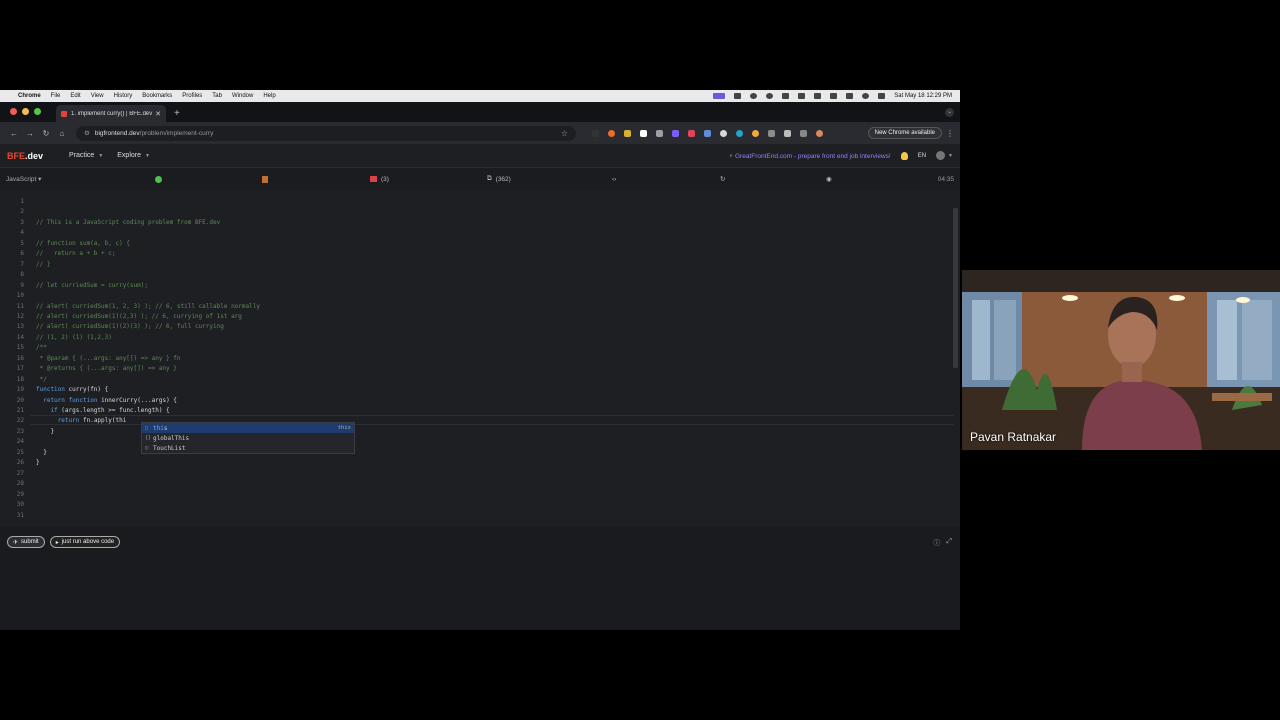 The image size is (1280, 720). Describe the element at coordinates (719, 96) in the screenshot. I see `screen-recording-icon` at that location.